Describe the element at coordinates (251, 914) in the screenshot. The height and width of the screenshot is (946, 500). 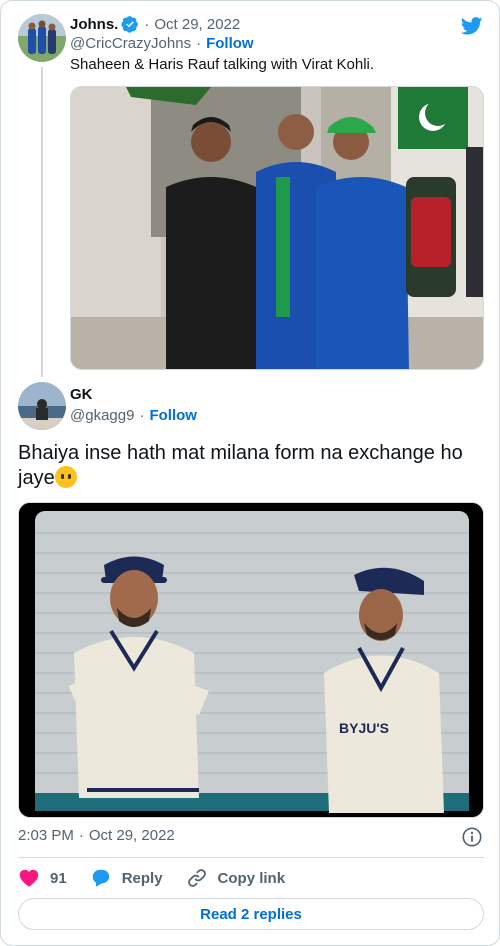
I see `read-replies-button: Read 2 replies` at that location.